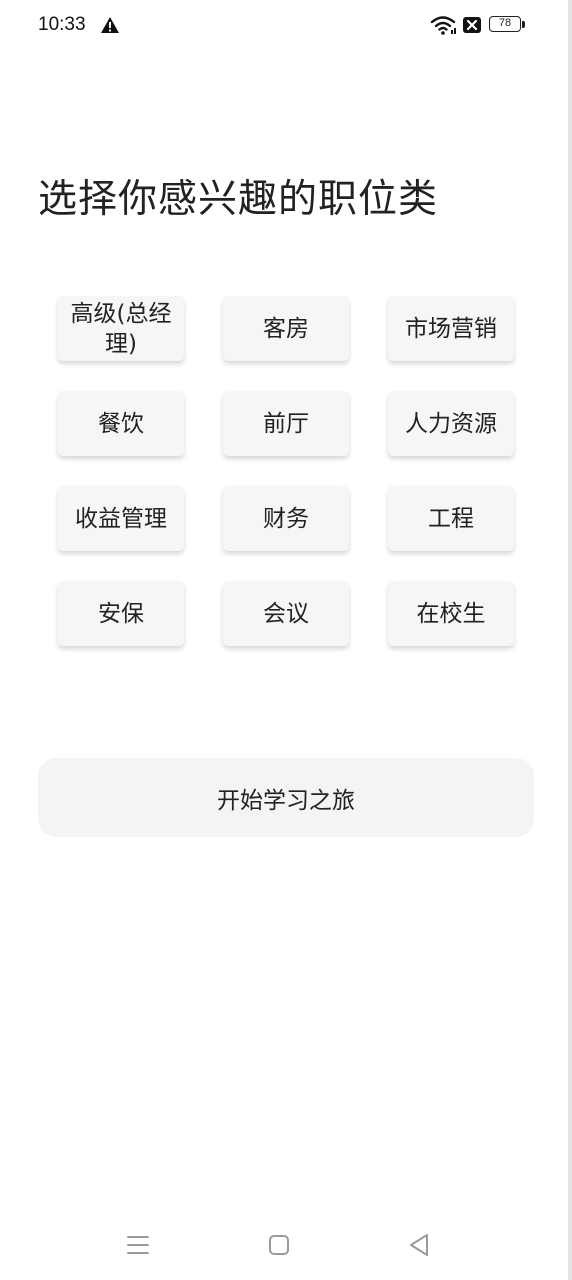 The width and height of the screenshot is (572, 1280). Describe the element at coordinates (121, 518) in the screenshot. I see `category-revenue-management: 收益管理` at that location.